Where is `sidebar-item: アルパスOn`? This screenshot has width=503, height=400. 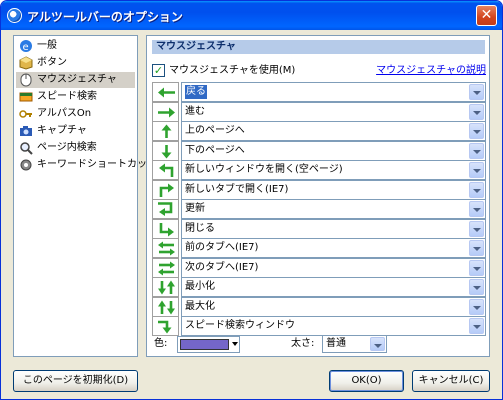
sidebar-item: アルパスOn is located at coordinates (75, 114).